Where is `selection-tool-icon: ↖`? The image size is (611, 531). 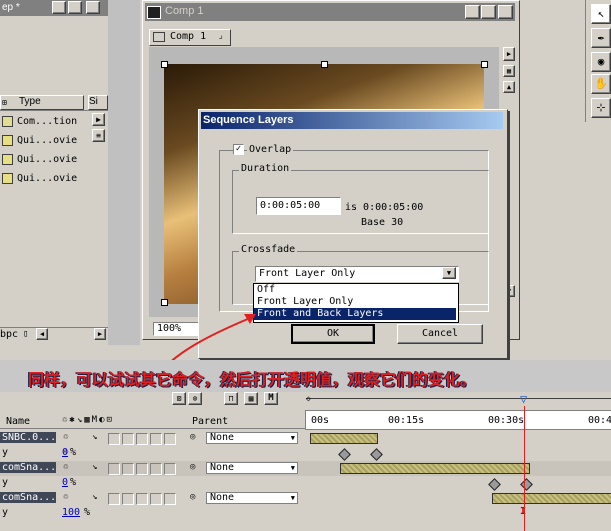 selection-tool-icon: ↖ is located at coordinates (601, 14).